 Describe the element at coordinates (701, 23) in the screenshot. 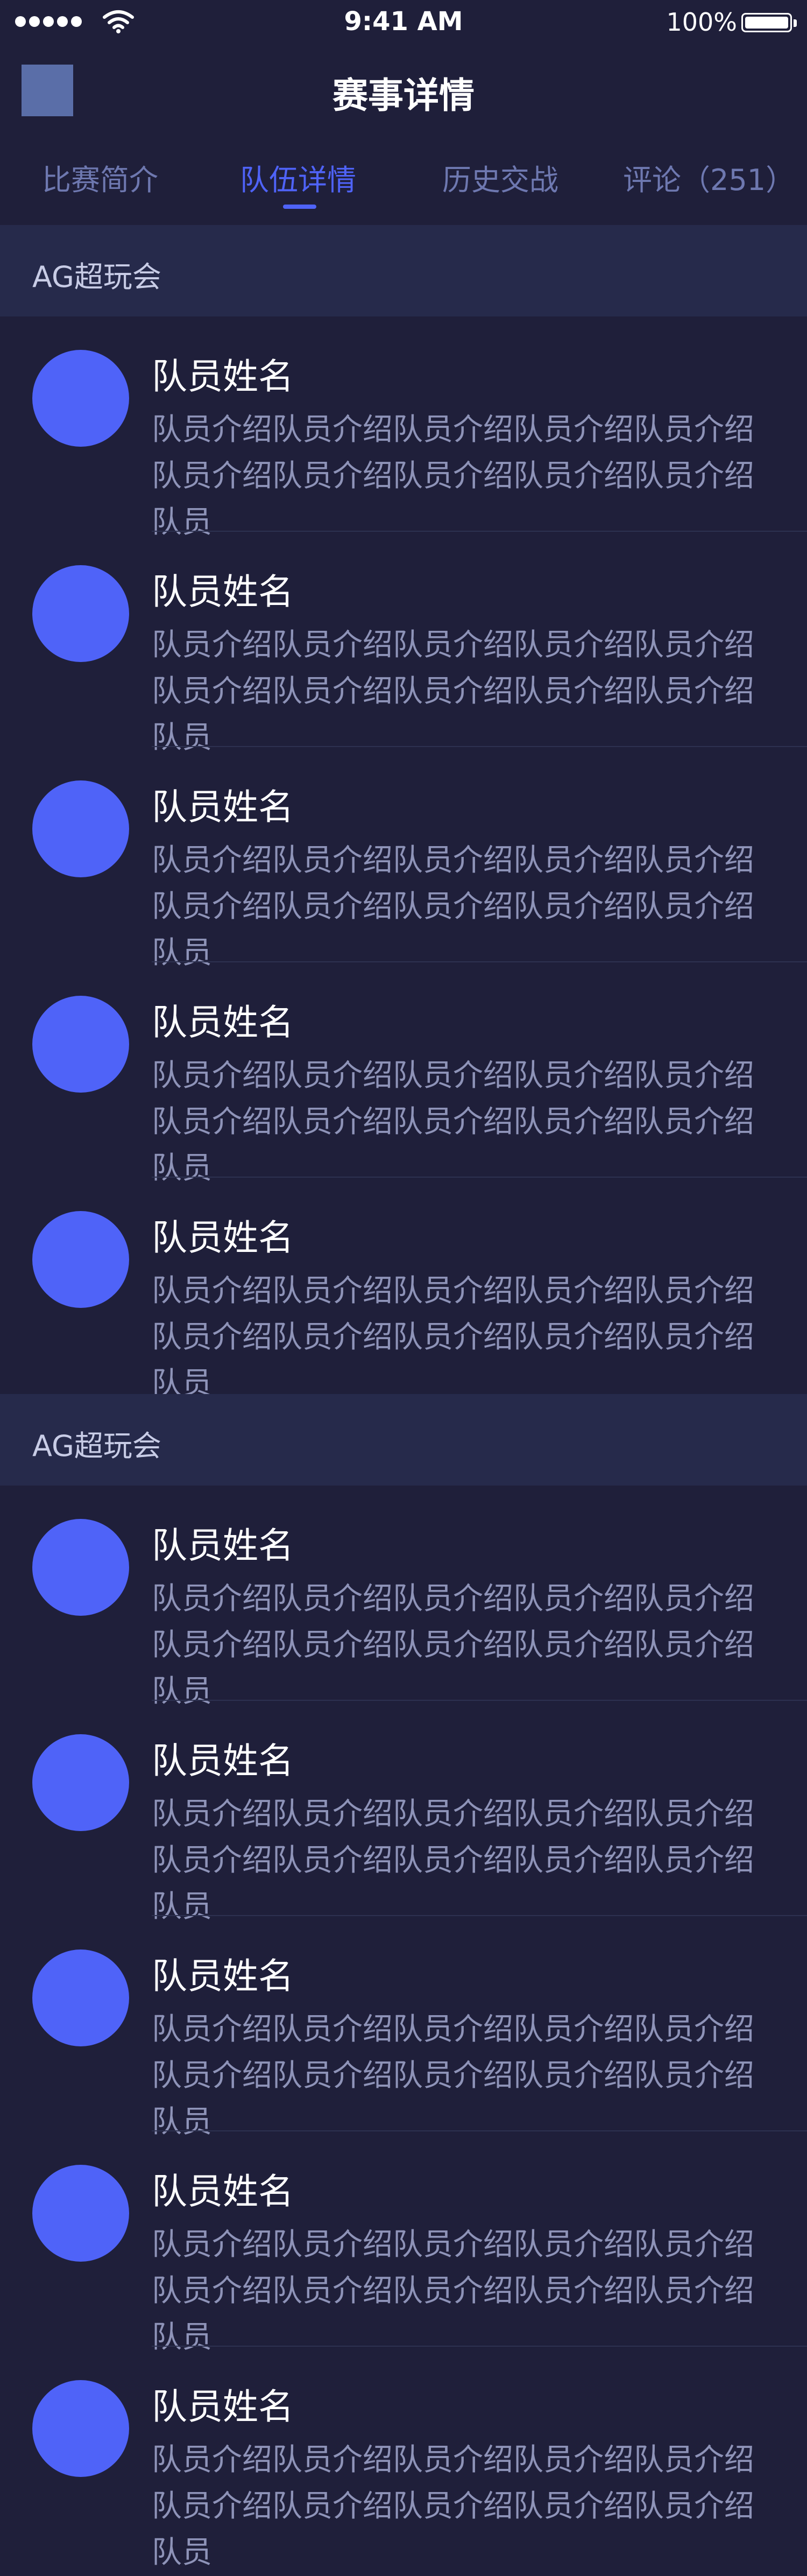

I see `battery-percent: 100%` at that location.